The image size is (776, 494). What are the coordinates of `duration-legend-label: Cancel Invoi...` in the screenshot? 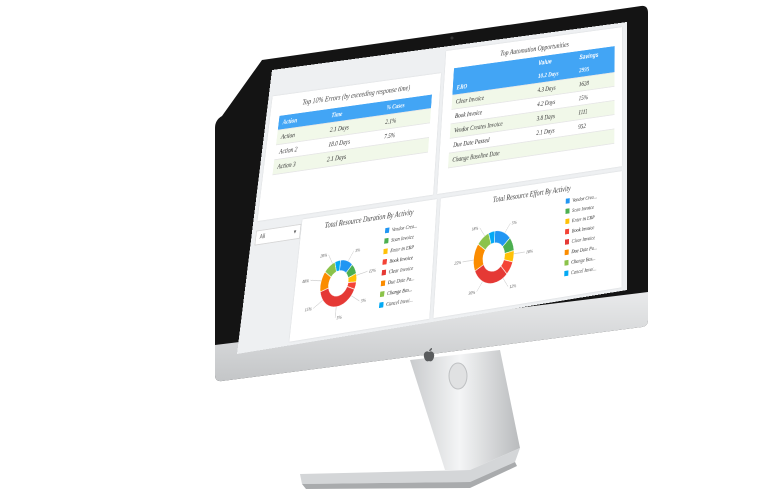 It's located at (399, 302).